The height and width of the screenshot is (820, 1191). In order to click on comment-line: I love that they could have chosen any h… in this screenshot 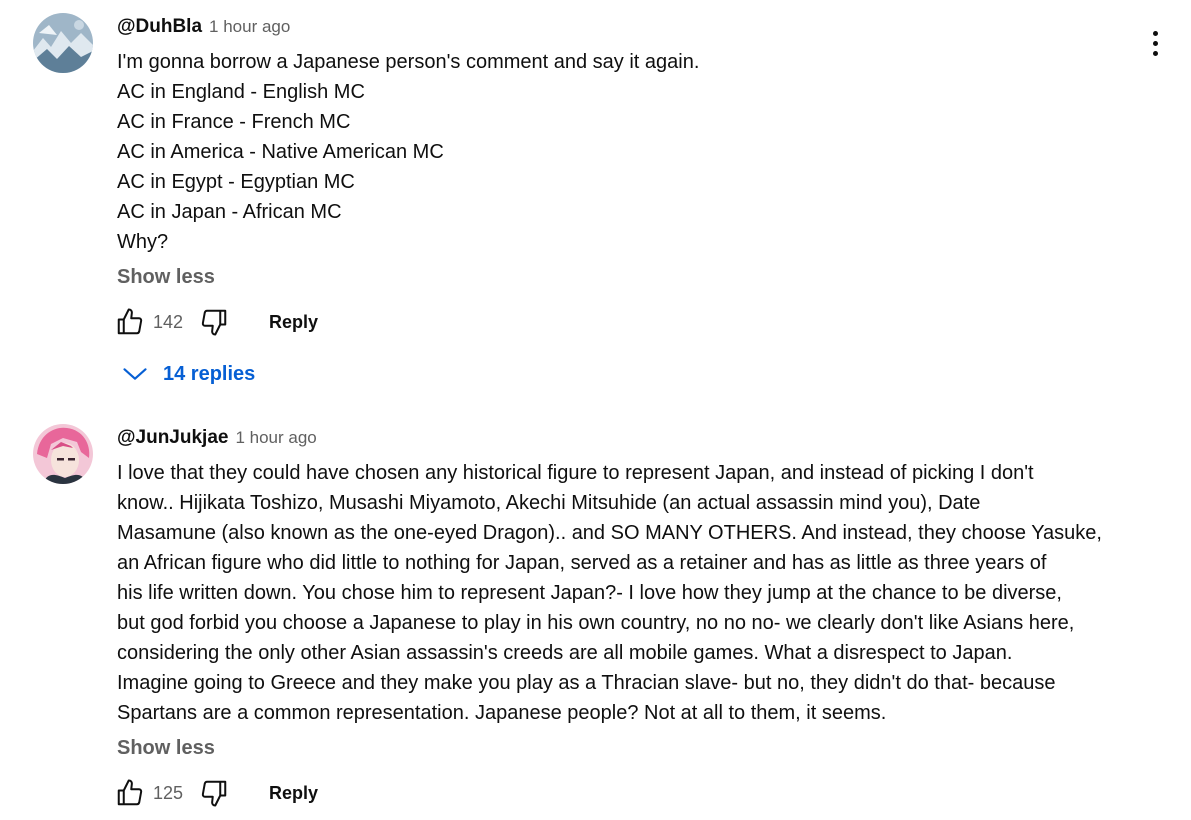, I will do `click(575, 473)`.